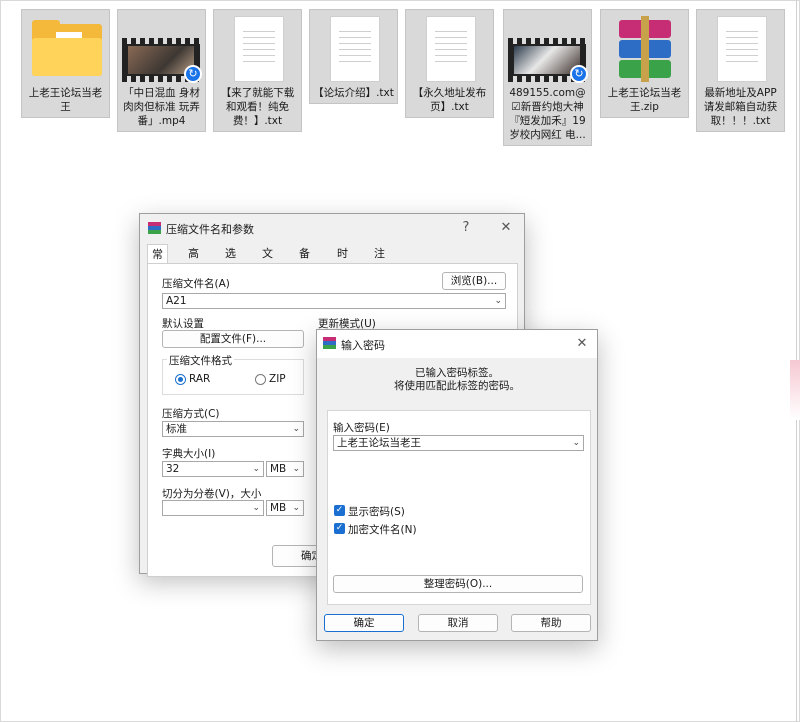  I want to click on file-item: 上老王论坛当老王, so click(65, 63).